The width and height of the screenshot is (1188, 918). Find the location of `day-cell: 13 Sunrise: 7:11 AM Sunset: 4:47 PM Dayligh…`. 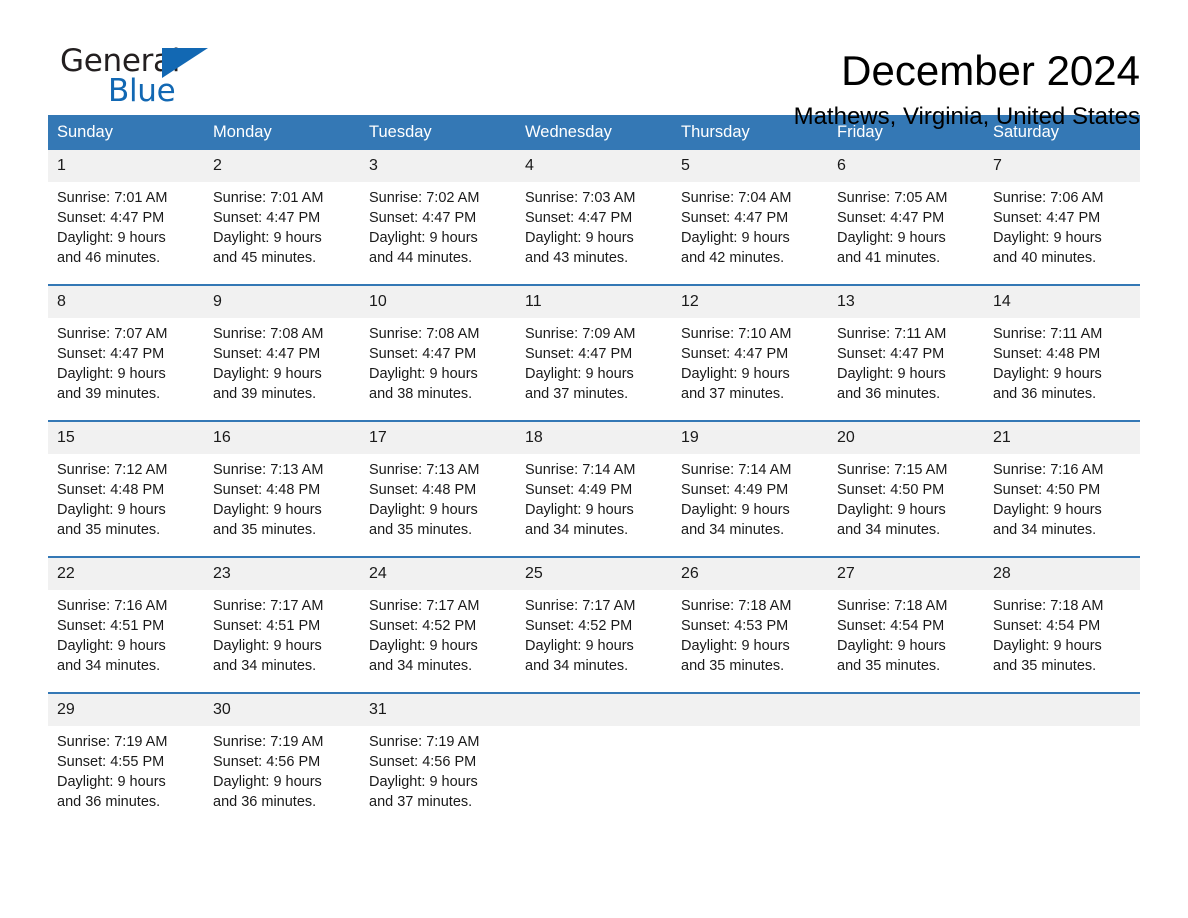

day-cell: 13 Sunrise: 7:11 AM Sunset: 4:47 PM Dayligh… is located at coordinates (906, 353).